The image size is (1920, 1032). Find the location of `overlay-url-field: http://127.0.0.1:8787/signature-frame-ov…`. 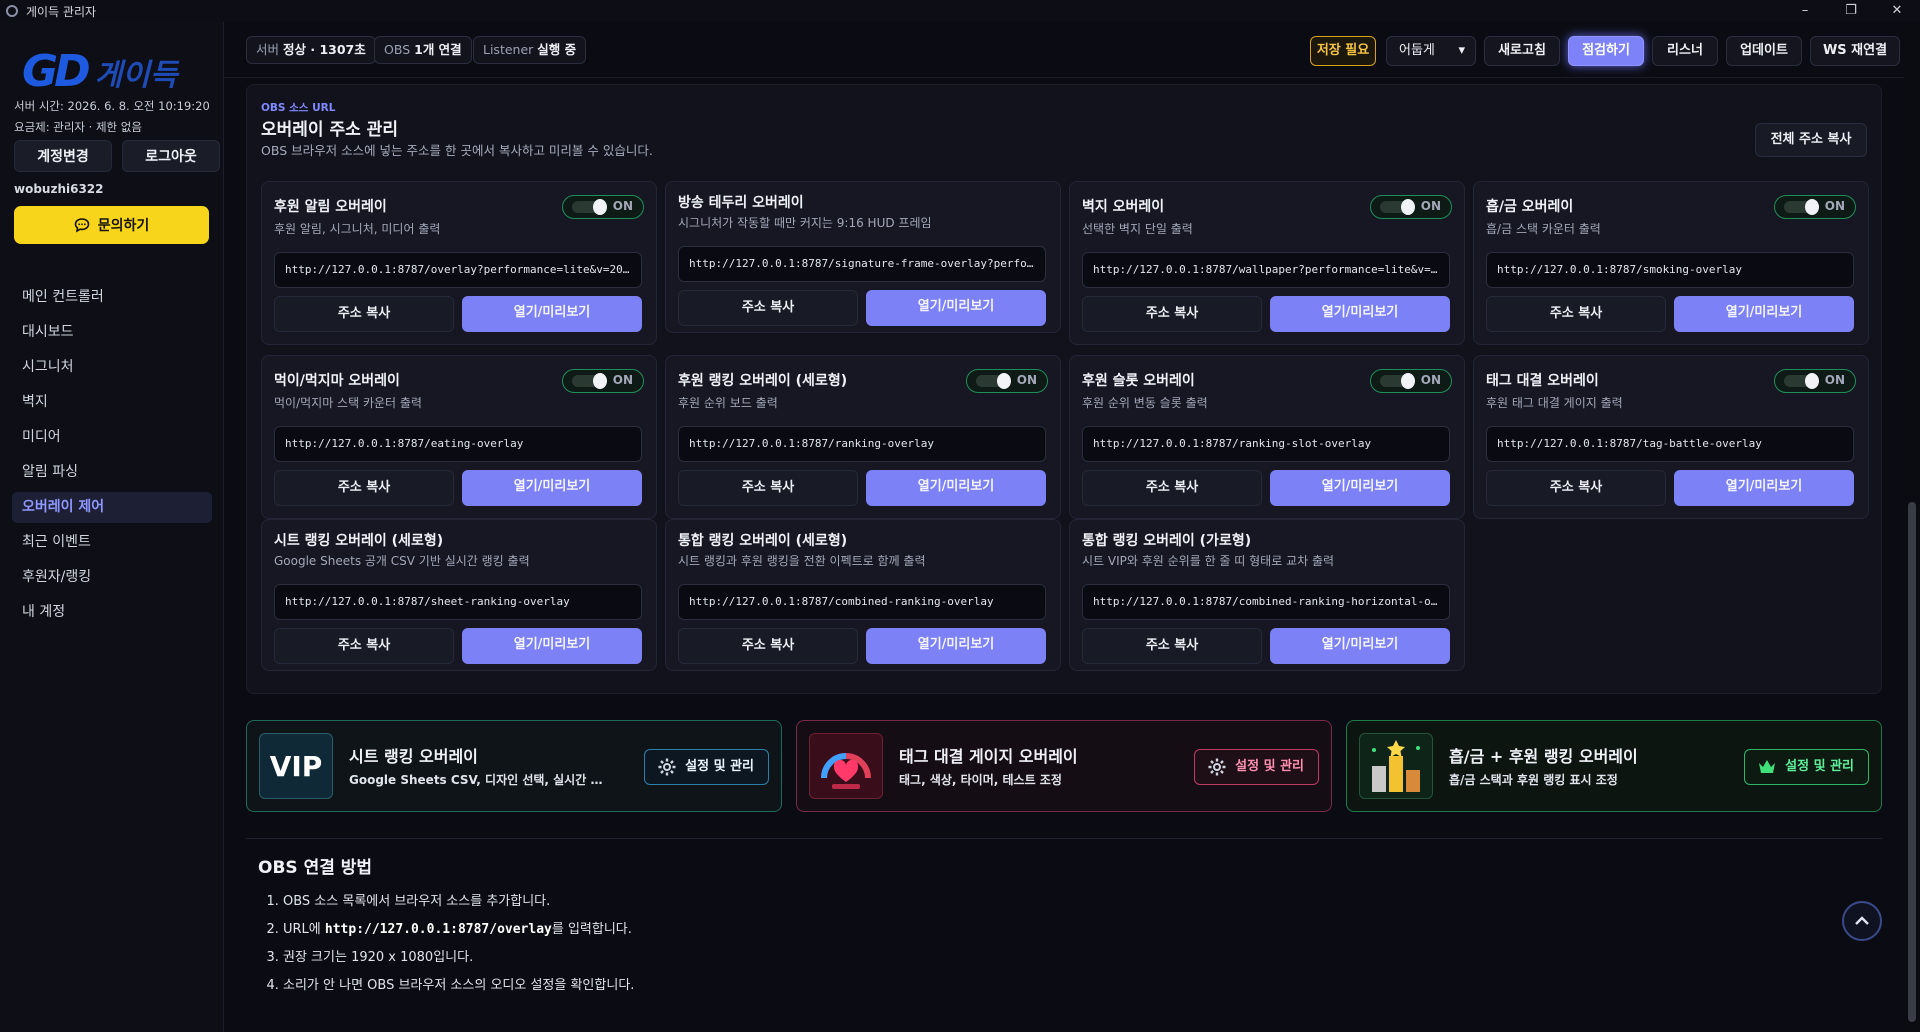

overlay-url-field: http://127.0.0.1:8787/signature-frame-ov… is located at coordinates (862, 264).